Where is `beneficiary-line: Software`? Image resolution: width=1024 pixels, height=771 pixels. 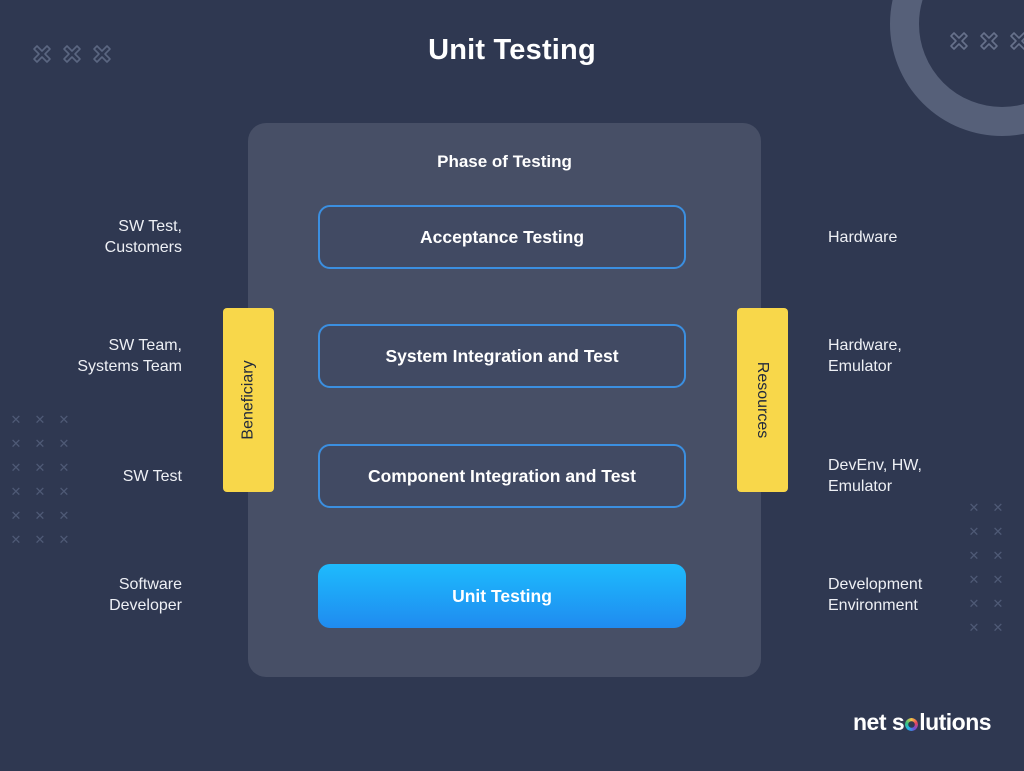 beneficiary-line: Software is located at coordinates (150, 584).